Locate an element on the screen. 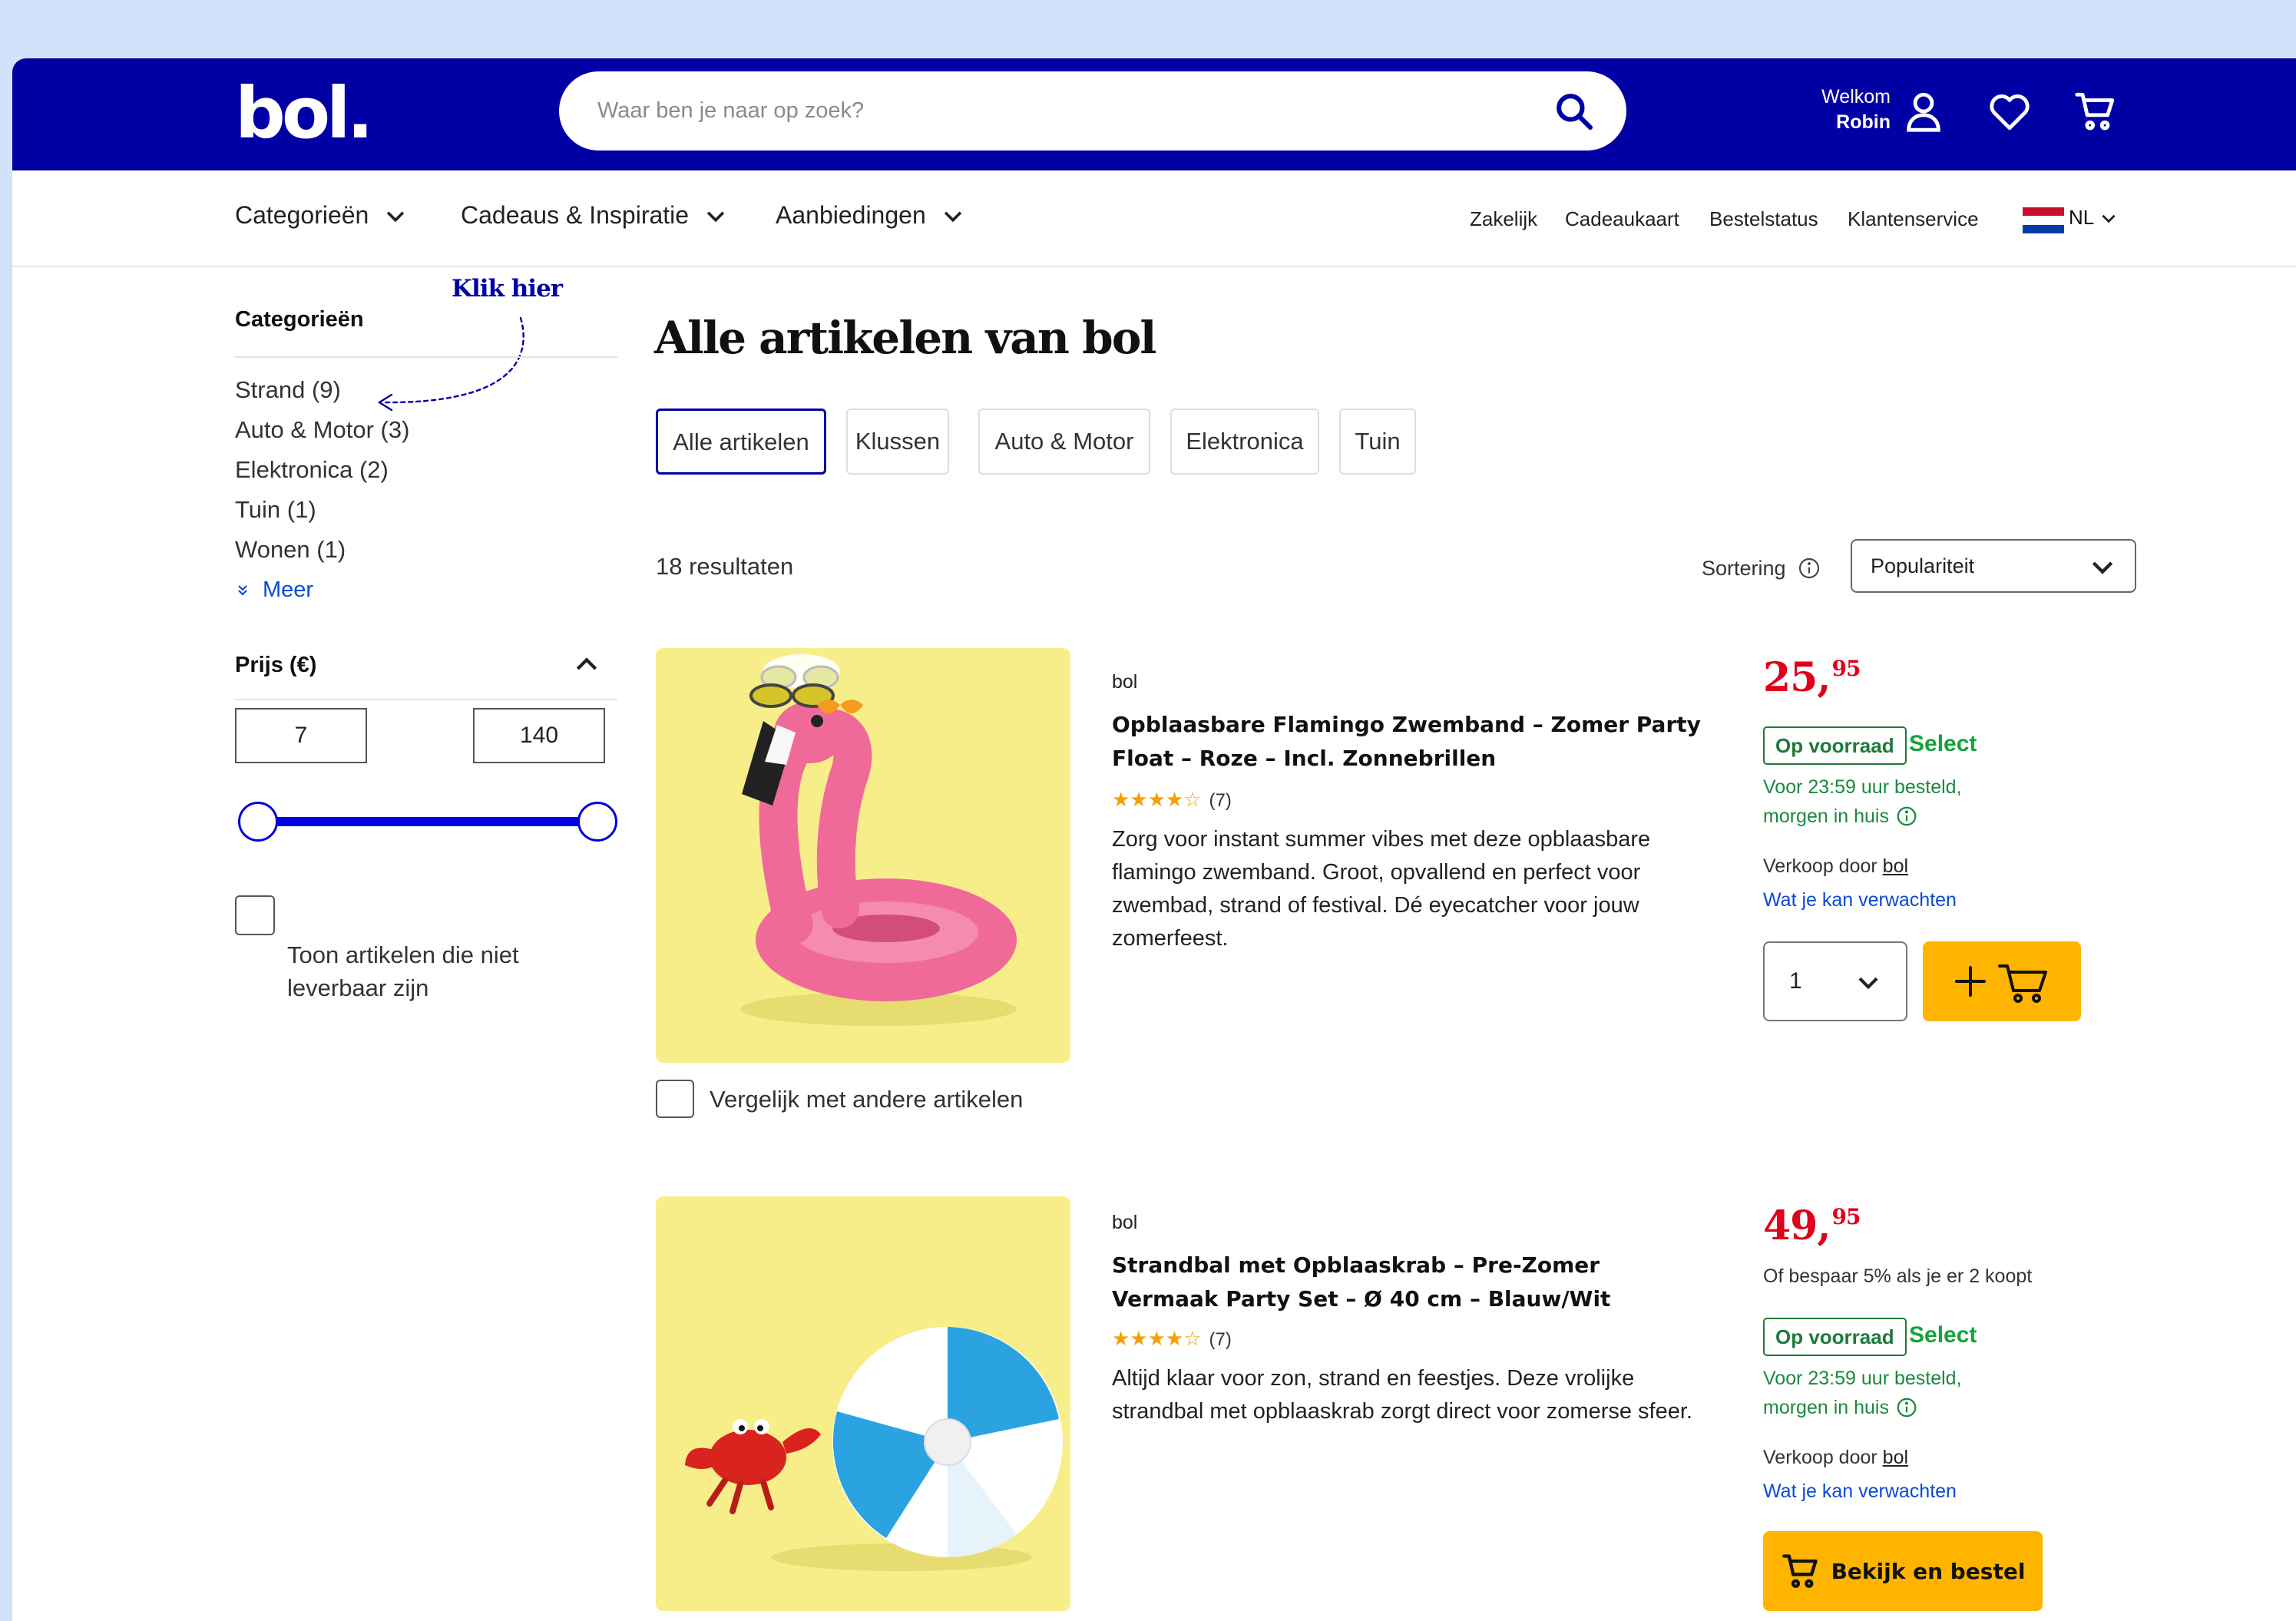 The width and height of the screenshot is (2296, 1621). nav-cadeaus-inspiratie: Cadeaus & Inspiratie is located at coordinates (595, 216).